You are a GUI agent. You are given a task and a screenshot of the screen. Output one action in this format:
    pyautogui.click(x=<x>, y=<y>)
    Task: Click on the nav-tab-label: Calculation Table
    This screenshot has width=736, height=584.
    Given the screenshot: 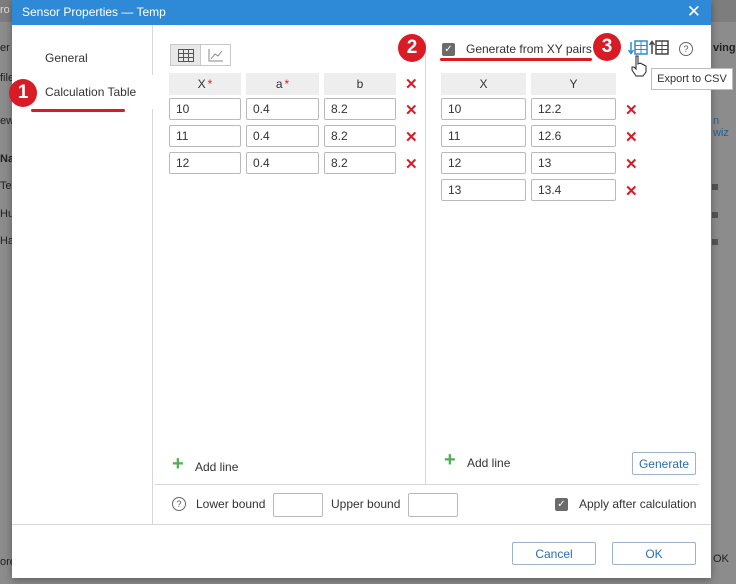 What is the action you would take?
    pyautogui.click(x=91, y=92)
    